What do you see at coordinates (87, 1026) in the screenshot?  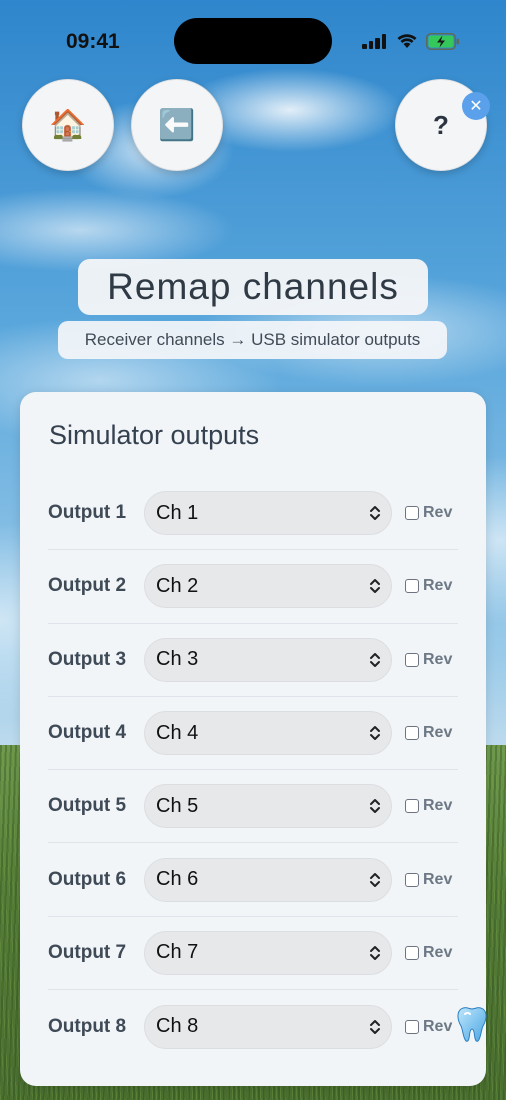 I see `output-label: Output 8` at bounding box center [87, 1026].